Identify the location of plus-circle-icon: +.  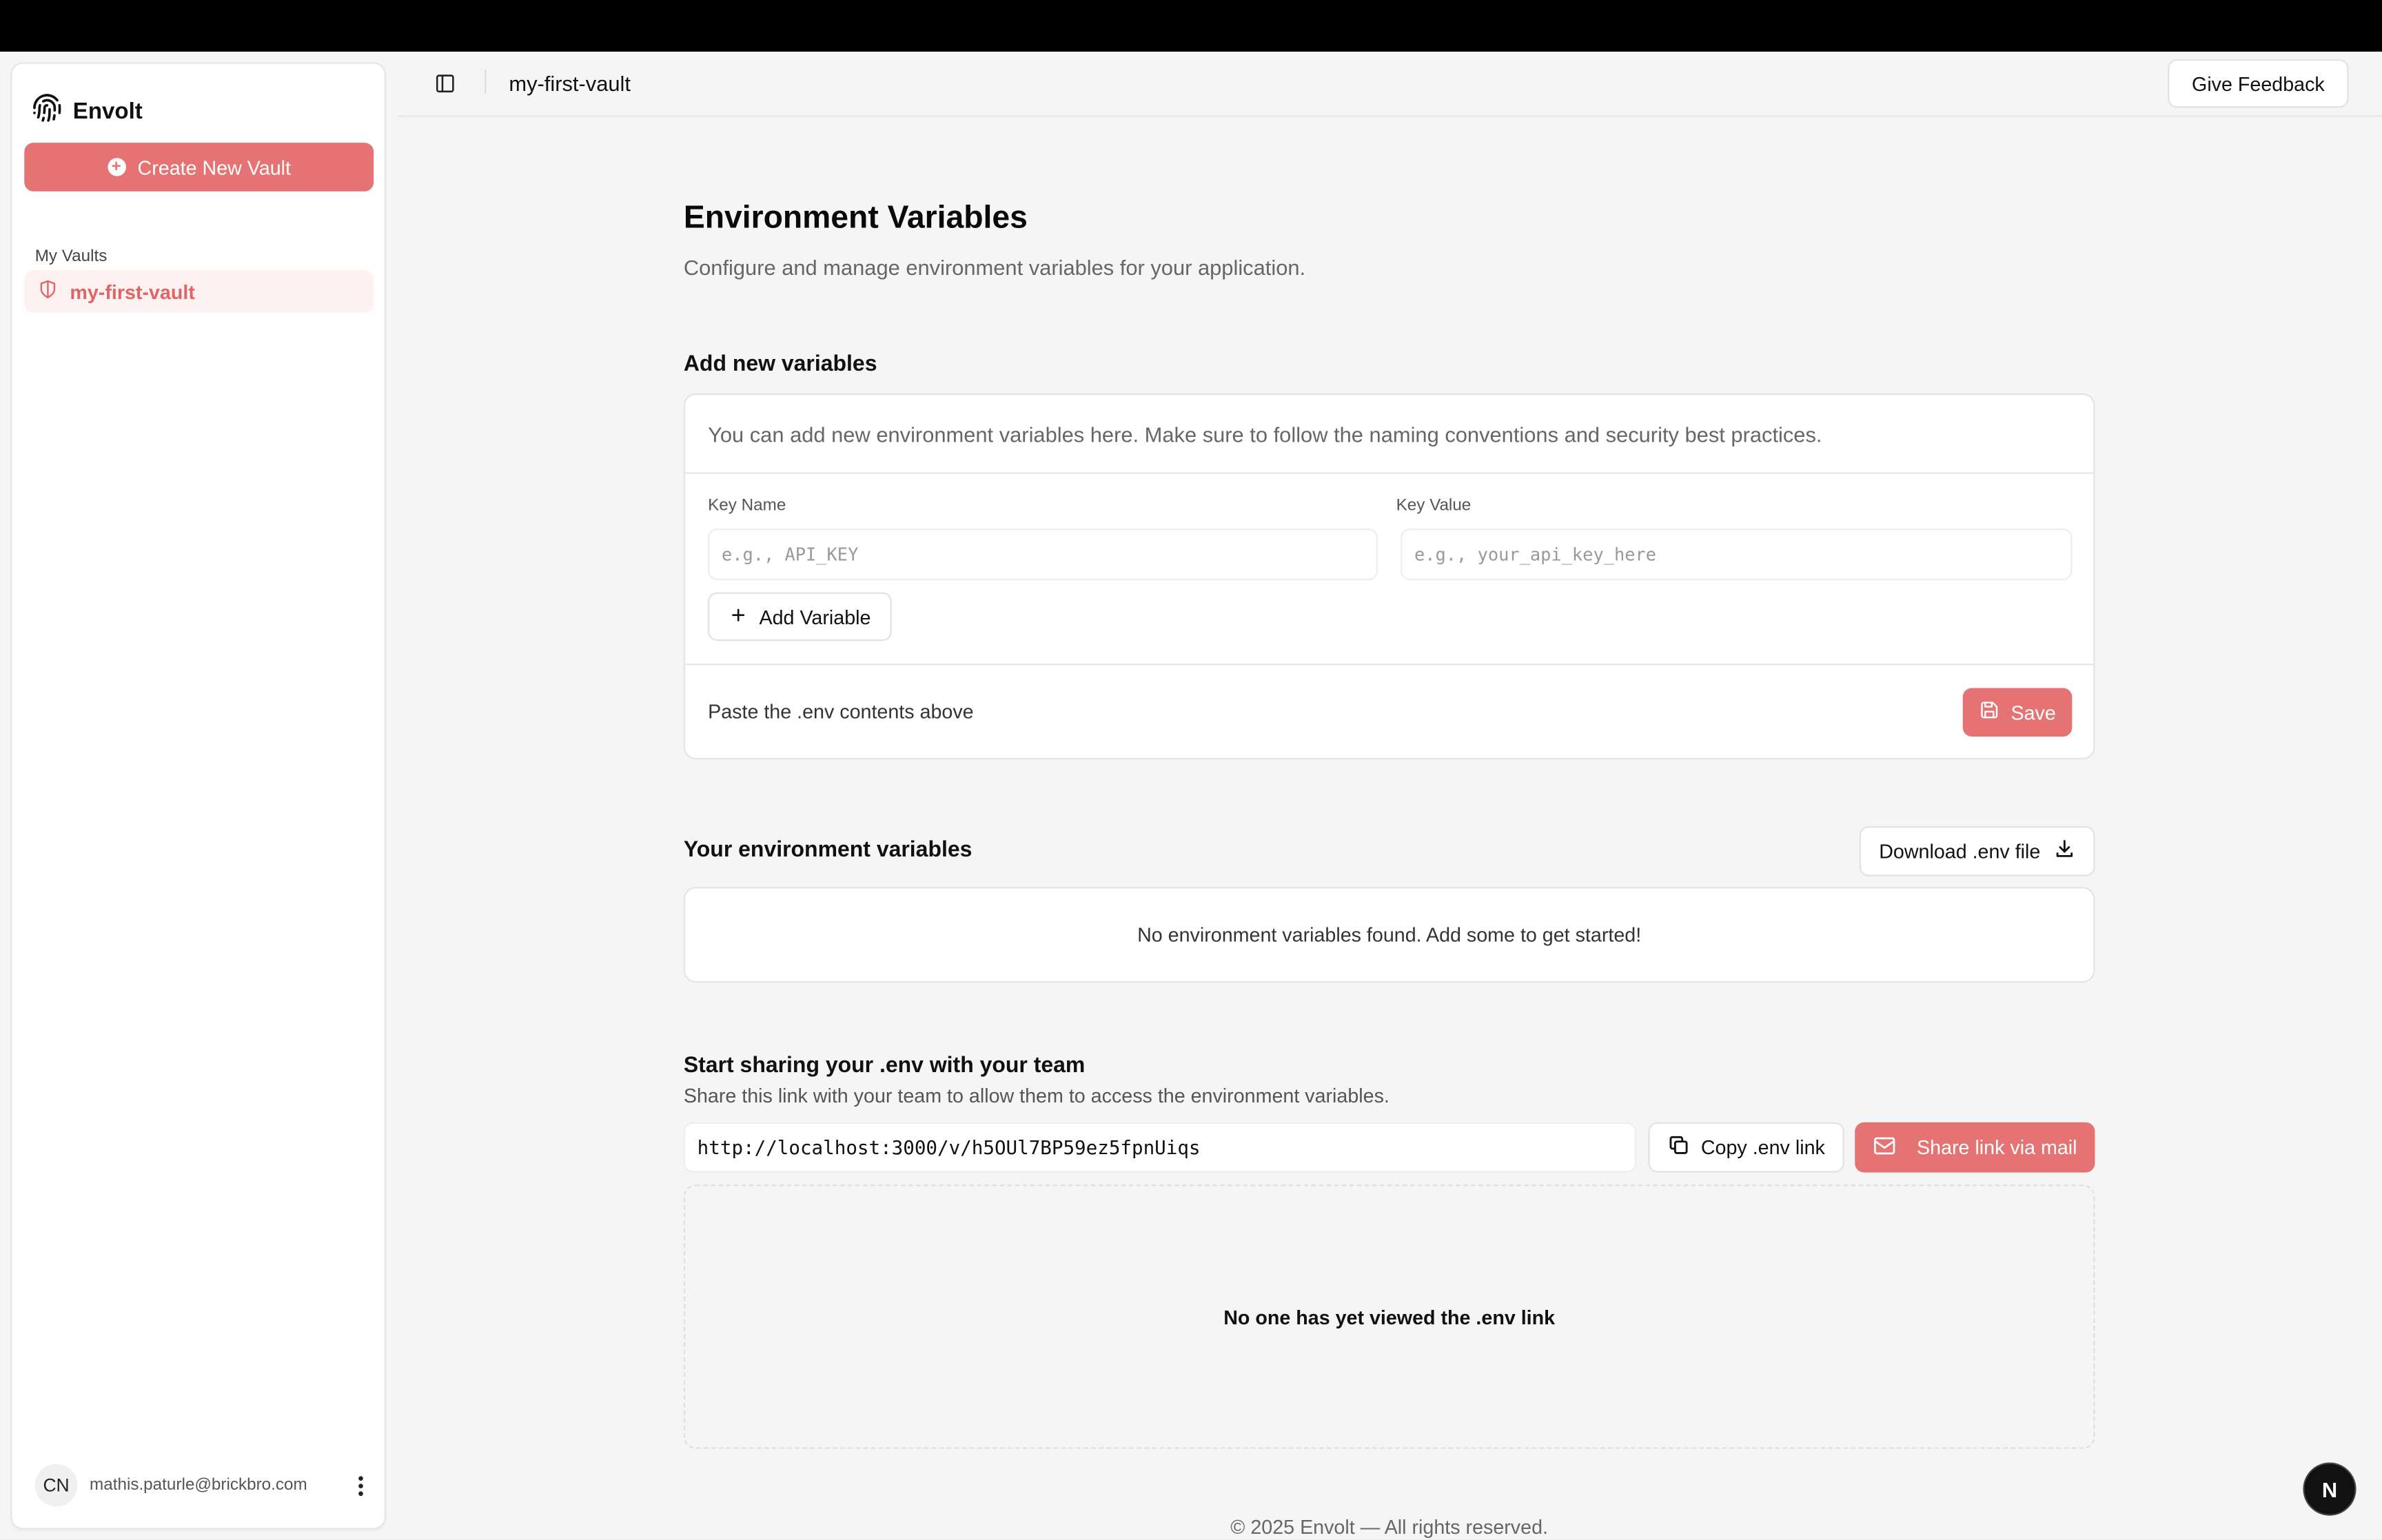
(116, 167).